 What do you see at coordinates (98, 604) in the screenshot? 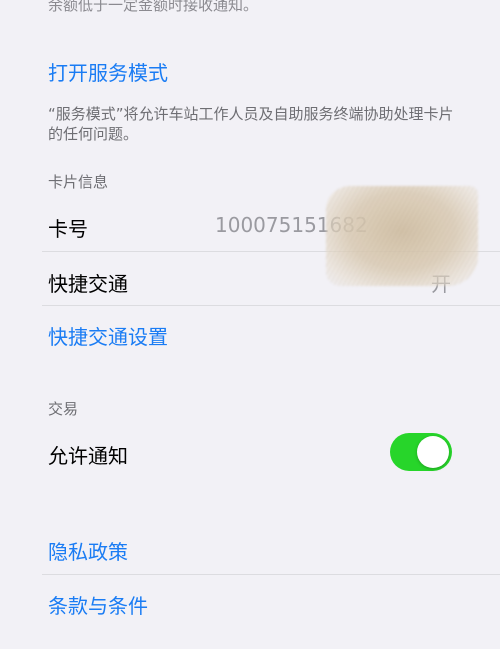
I see `terms-and-conditions-link: 条款与条件` at bounding box center [98, 604].